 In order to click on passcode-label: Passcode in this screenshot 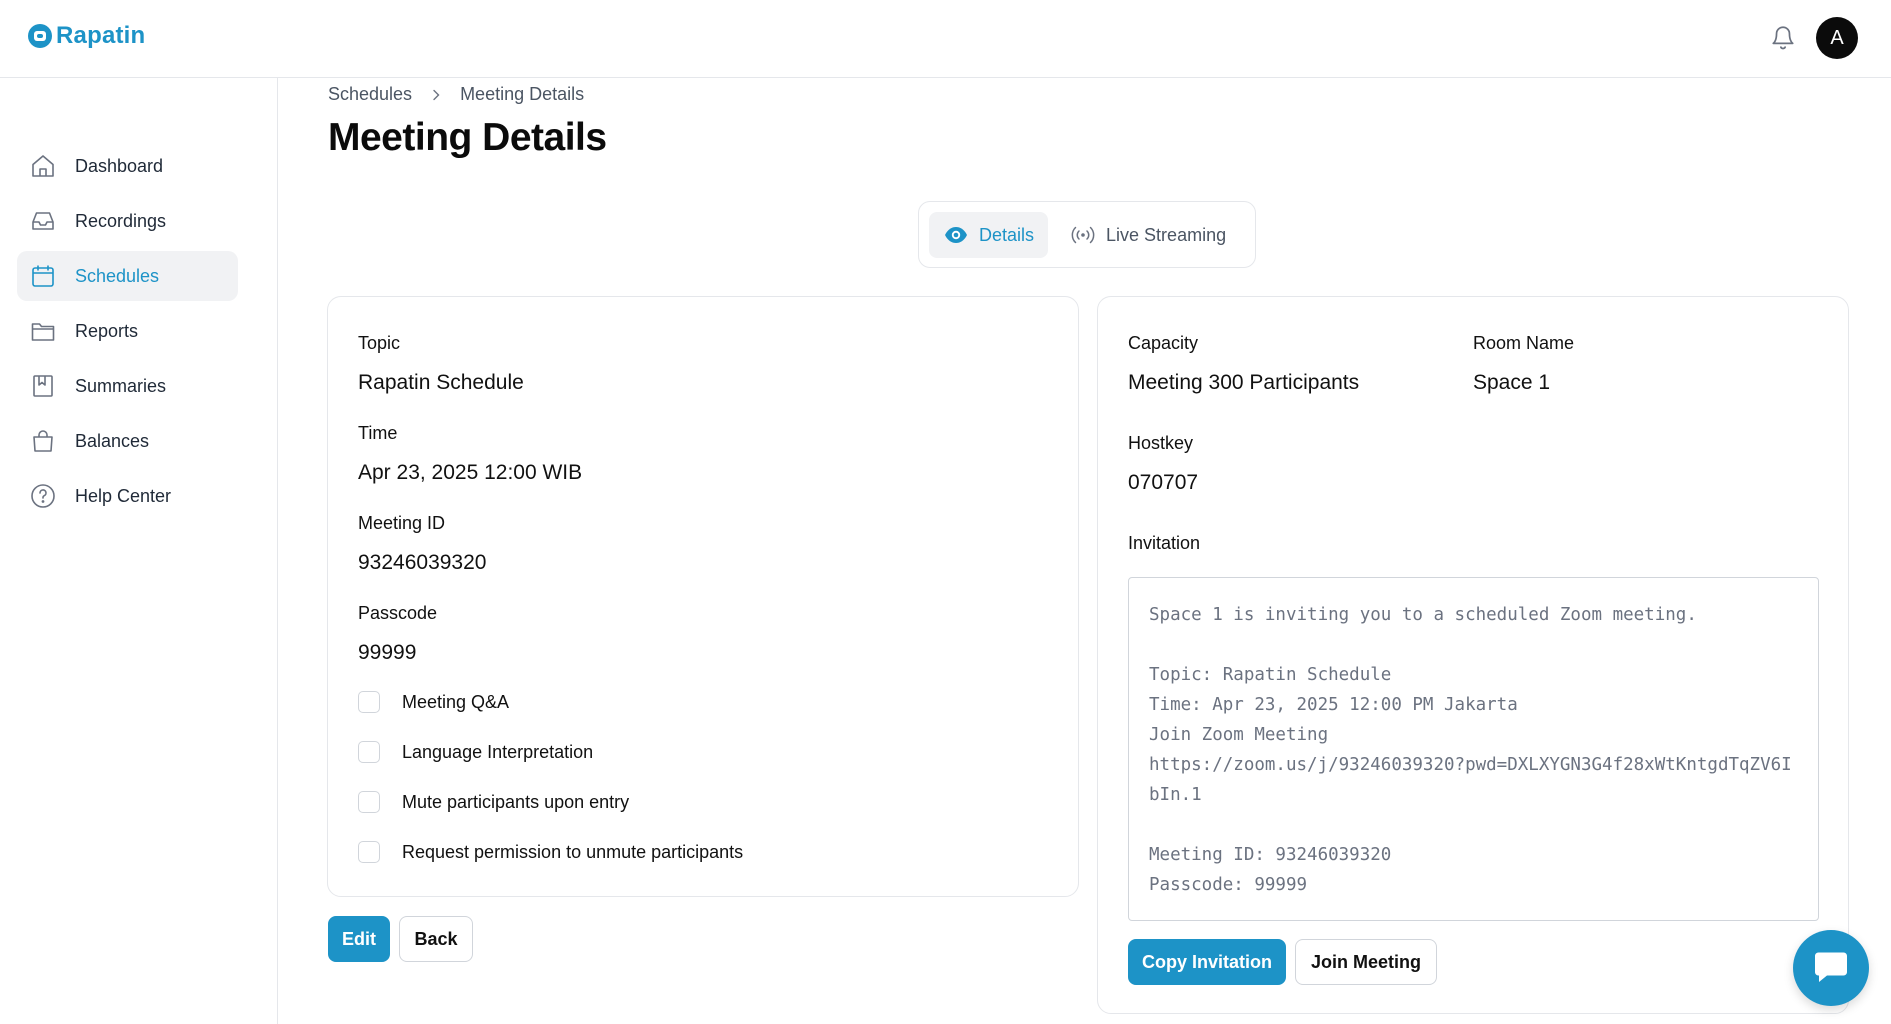, I will do `click(398, 613)`.